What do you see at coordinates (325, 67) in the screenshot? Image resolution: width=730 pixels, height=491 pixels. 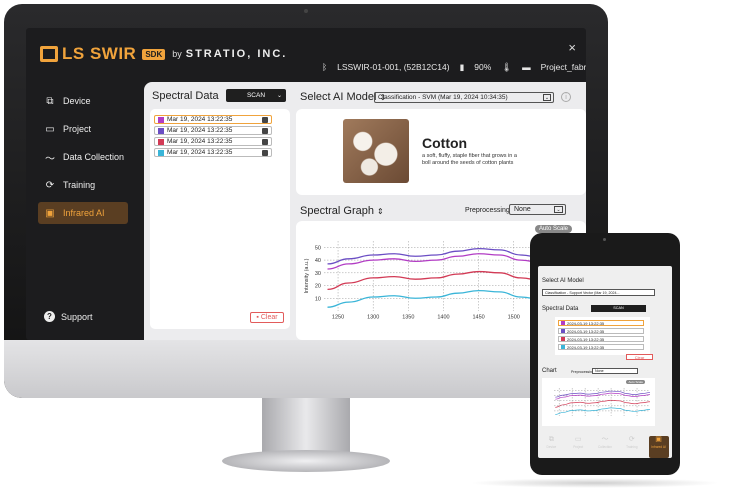 I see `bluetooth-icon: ᛒ` at bounding box center [325, 67].